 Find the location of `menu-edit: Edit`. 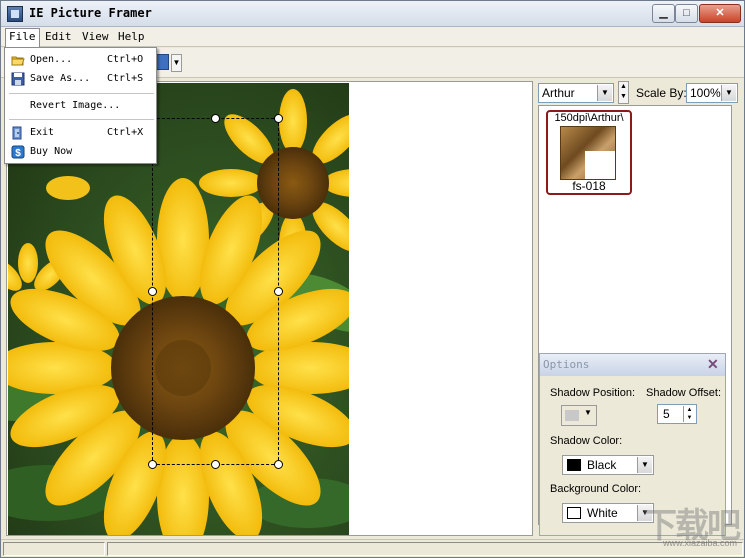

menu-edit: Edit is located at coordinates (58, 36).